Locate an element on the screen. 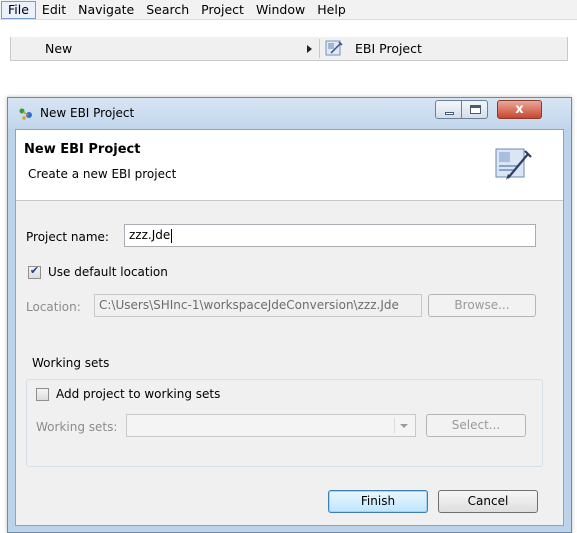 This screenshot has width=577, height=533. wizard-title: New EBI Project is located at coordinates (82, 149).